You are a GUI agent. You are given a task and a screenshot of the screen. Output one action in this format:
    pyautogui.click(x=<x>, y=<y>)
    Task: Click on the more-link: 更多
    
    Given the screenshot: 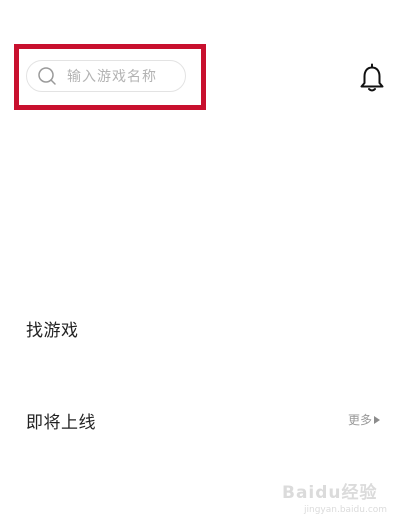 What is the action you would take?
    pyautogui.click(x=364, y=419)
    